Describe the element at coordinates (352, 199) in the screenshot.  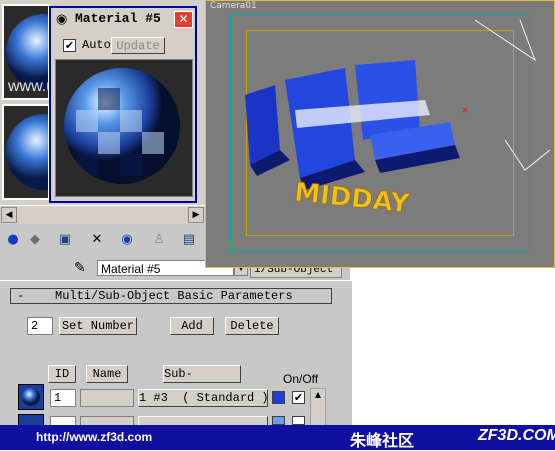
I see `midday-logo-text: MIDDAY` at that location.